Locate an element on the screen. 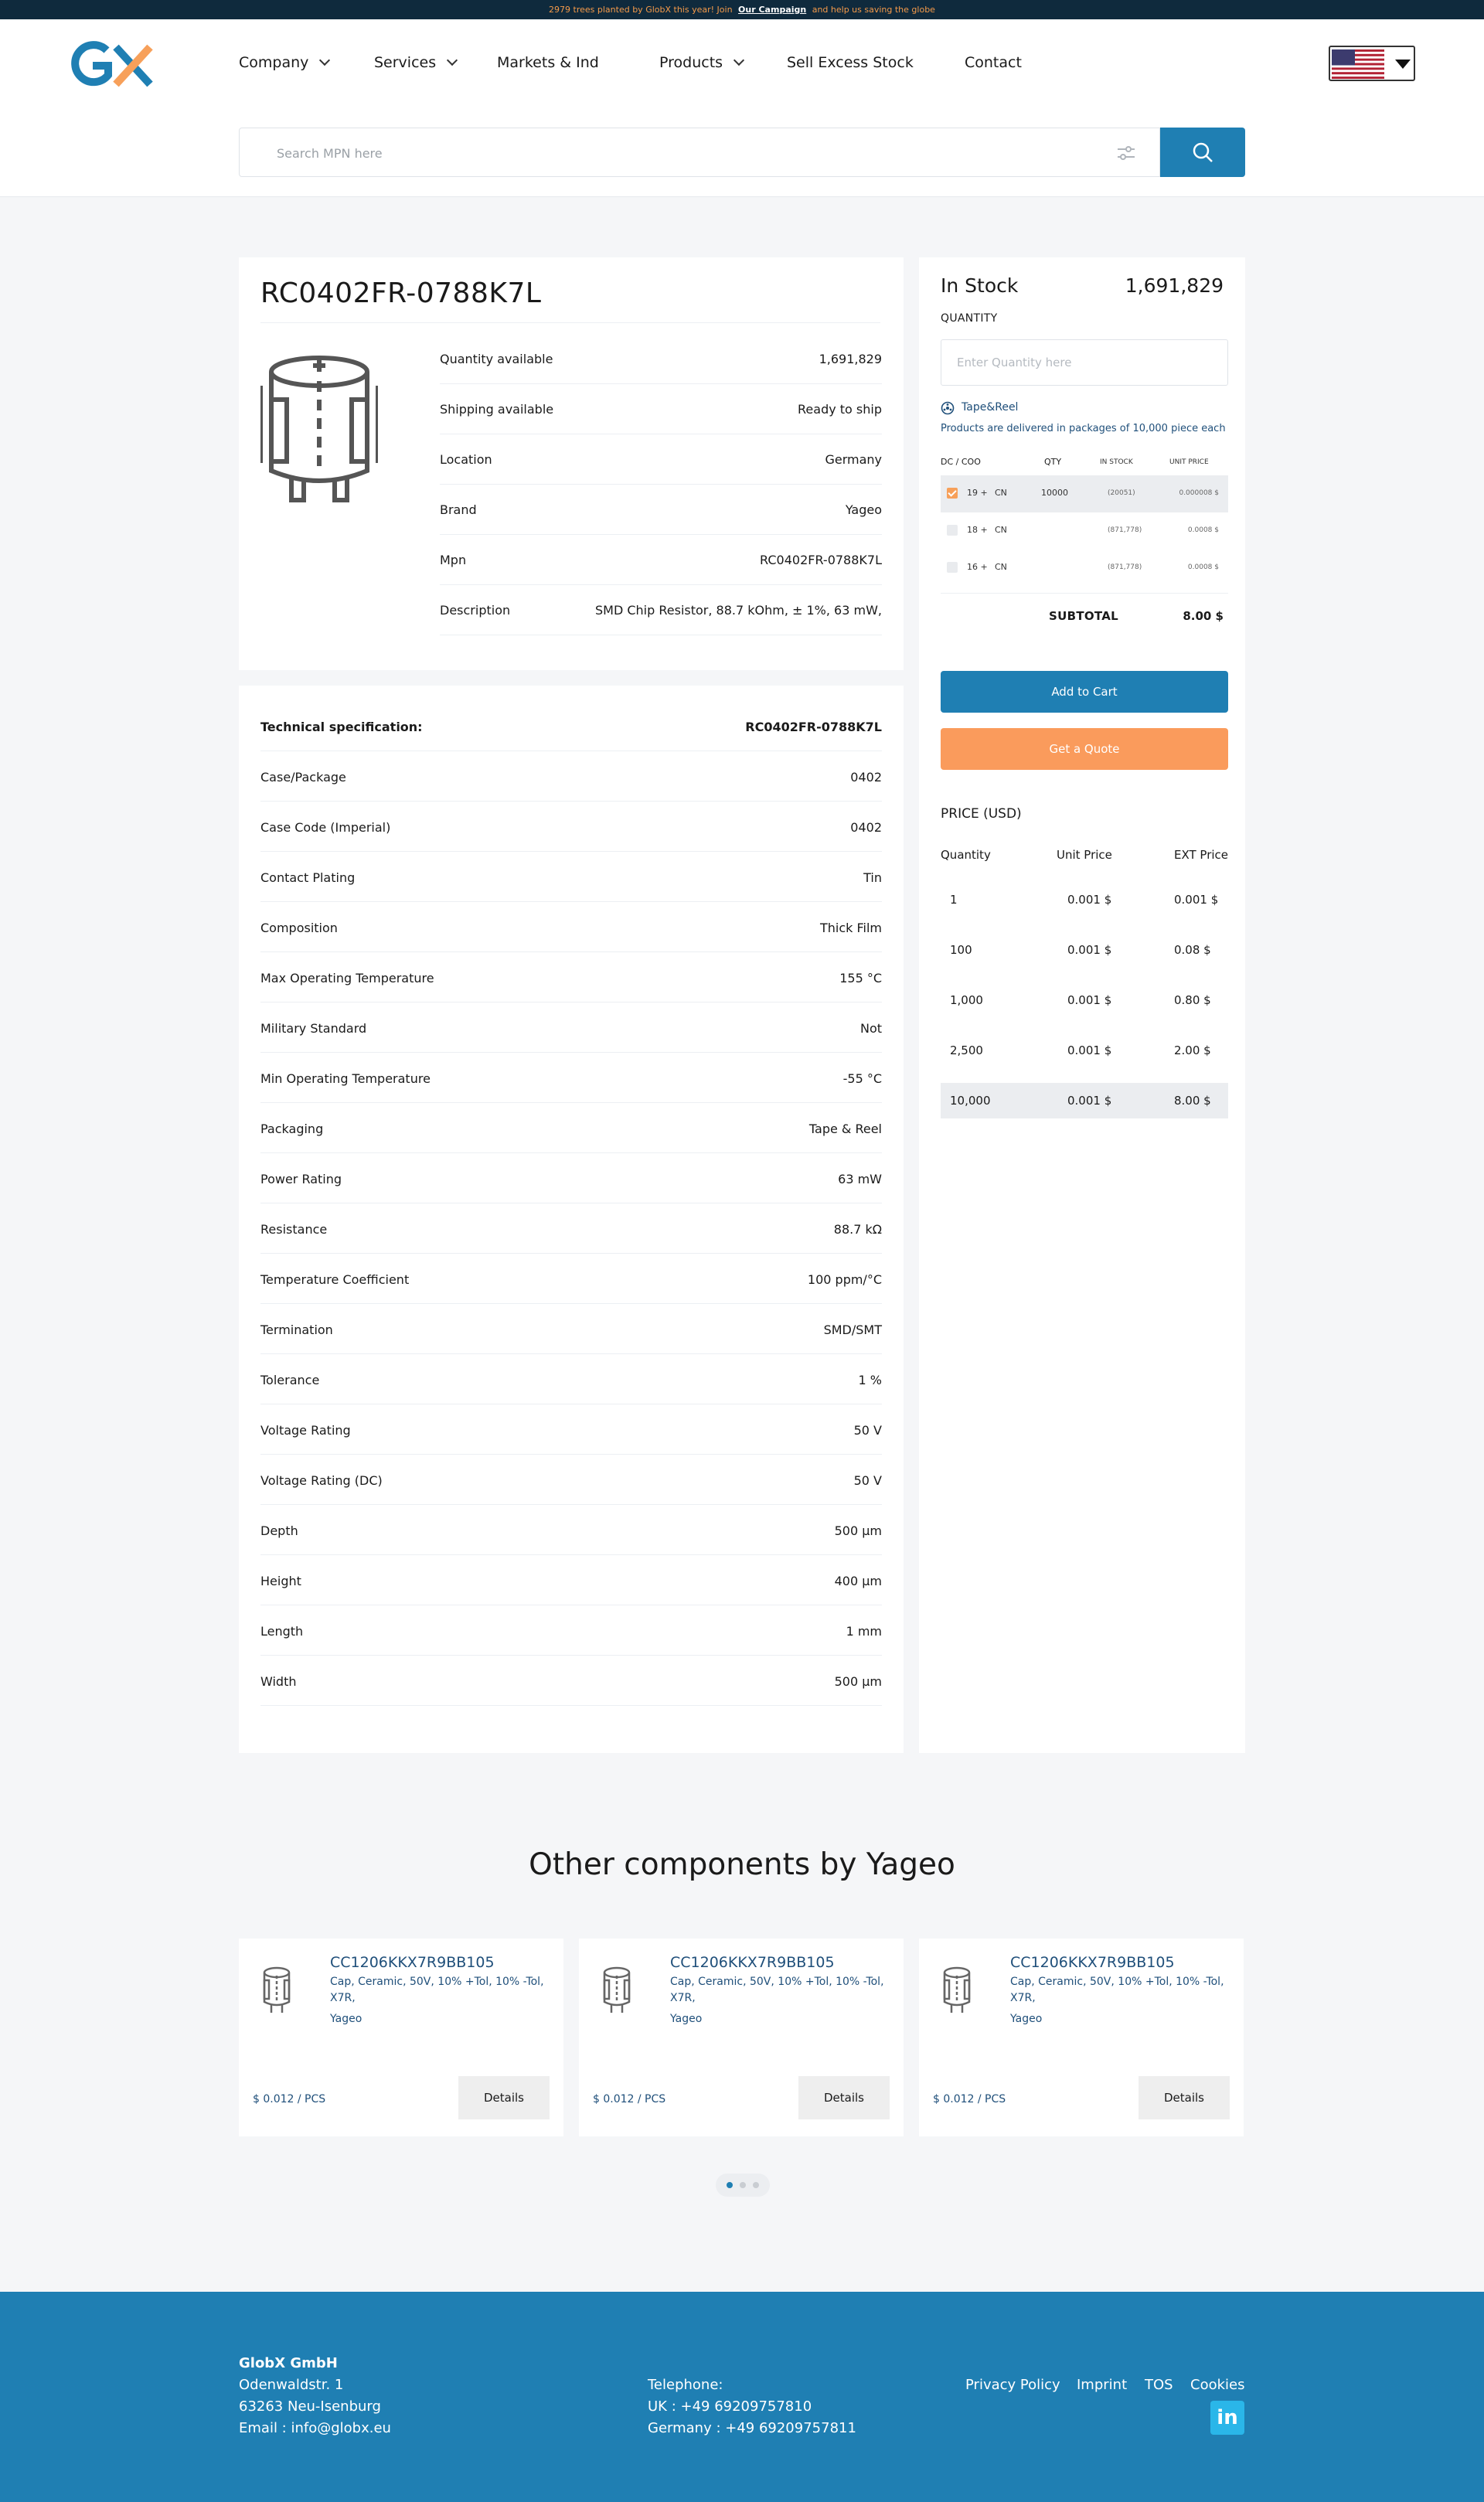 The image size is (1484, 2502). footer-link-tos: TOS is located at coordinates (1159, 2385).